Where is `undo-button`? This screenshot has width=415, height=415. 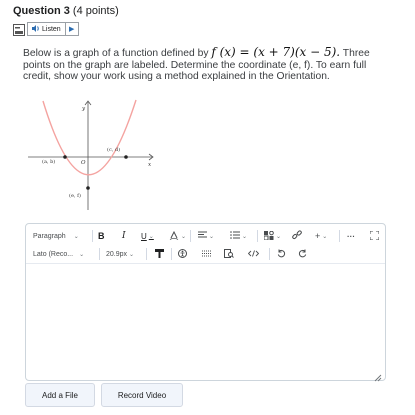 undo-button is located at coordinates (281, 254).